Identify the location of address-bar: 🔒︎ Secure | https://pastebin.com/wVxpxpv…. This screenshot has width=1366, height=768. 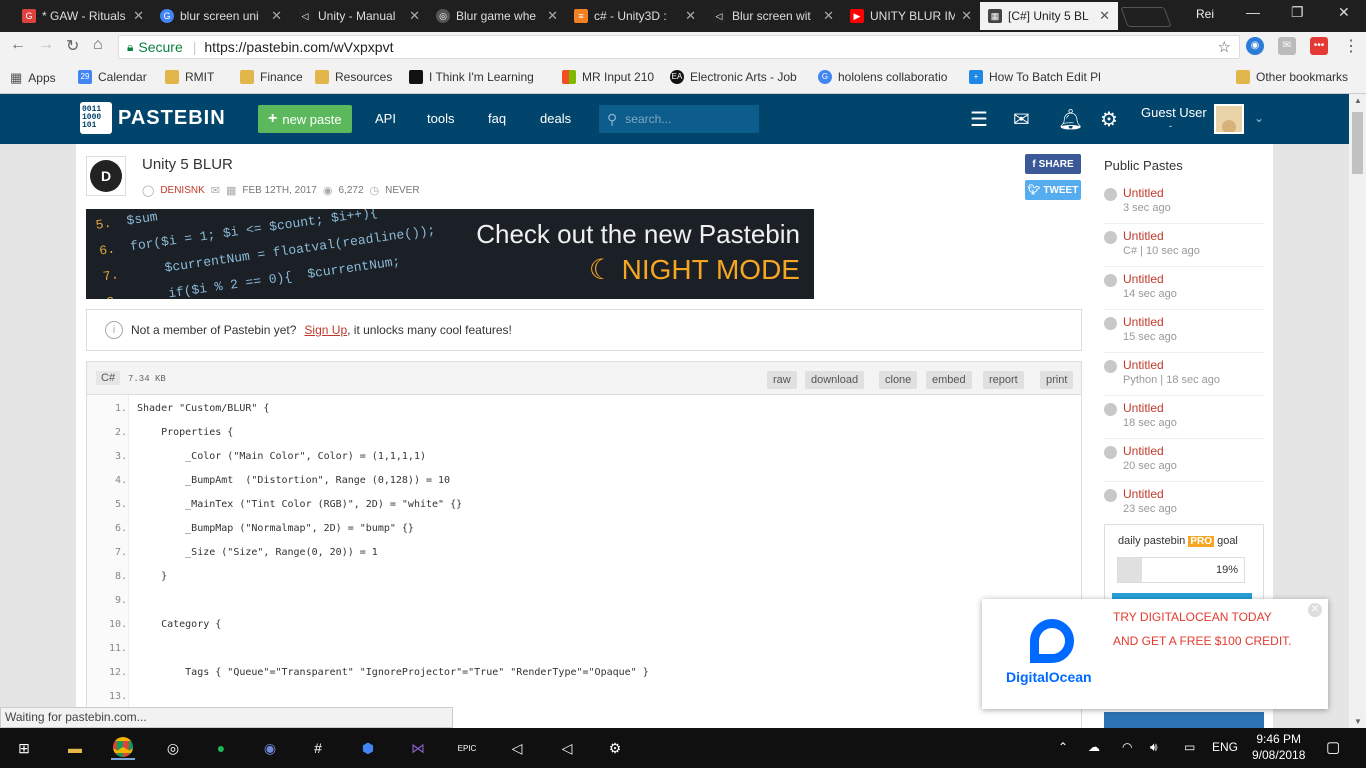
(679, 47).